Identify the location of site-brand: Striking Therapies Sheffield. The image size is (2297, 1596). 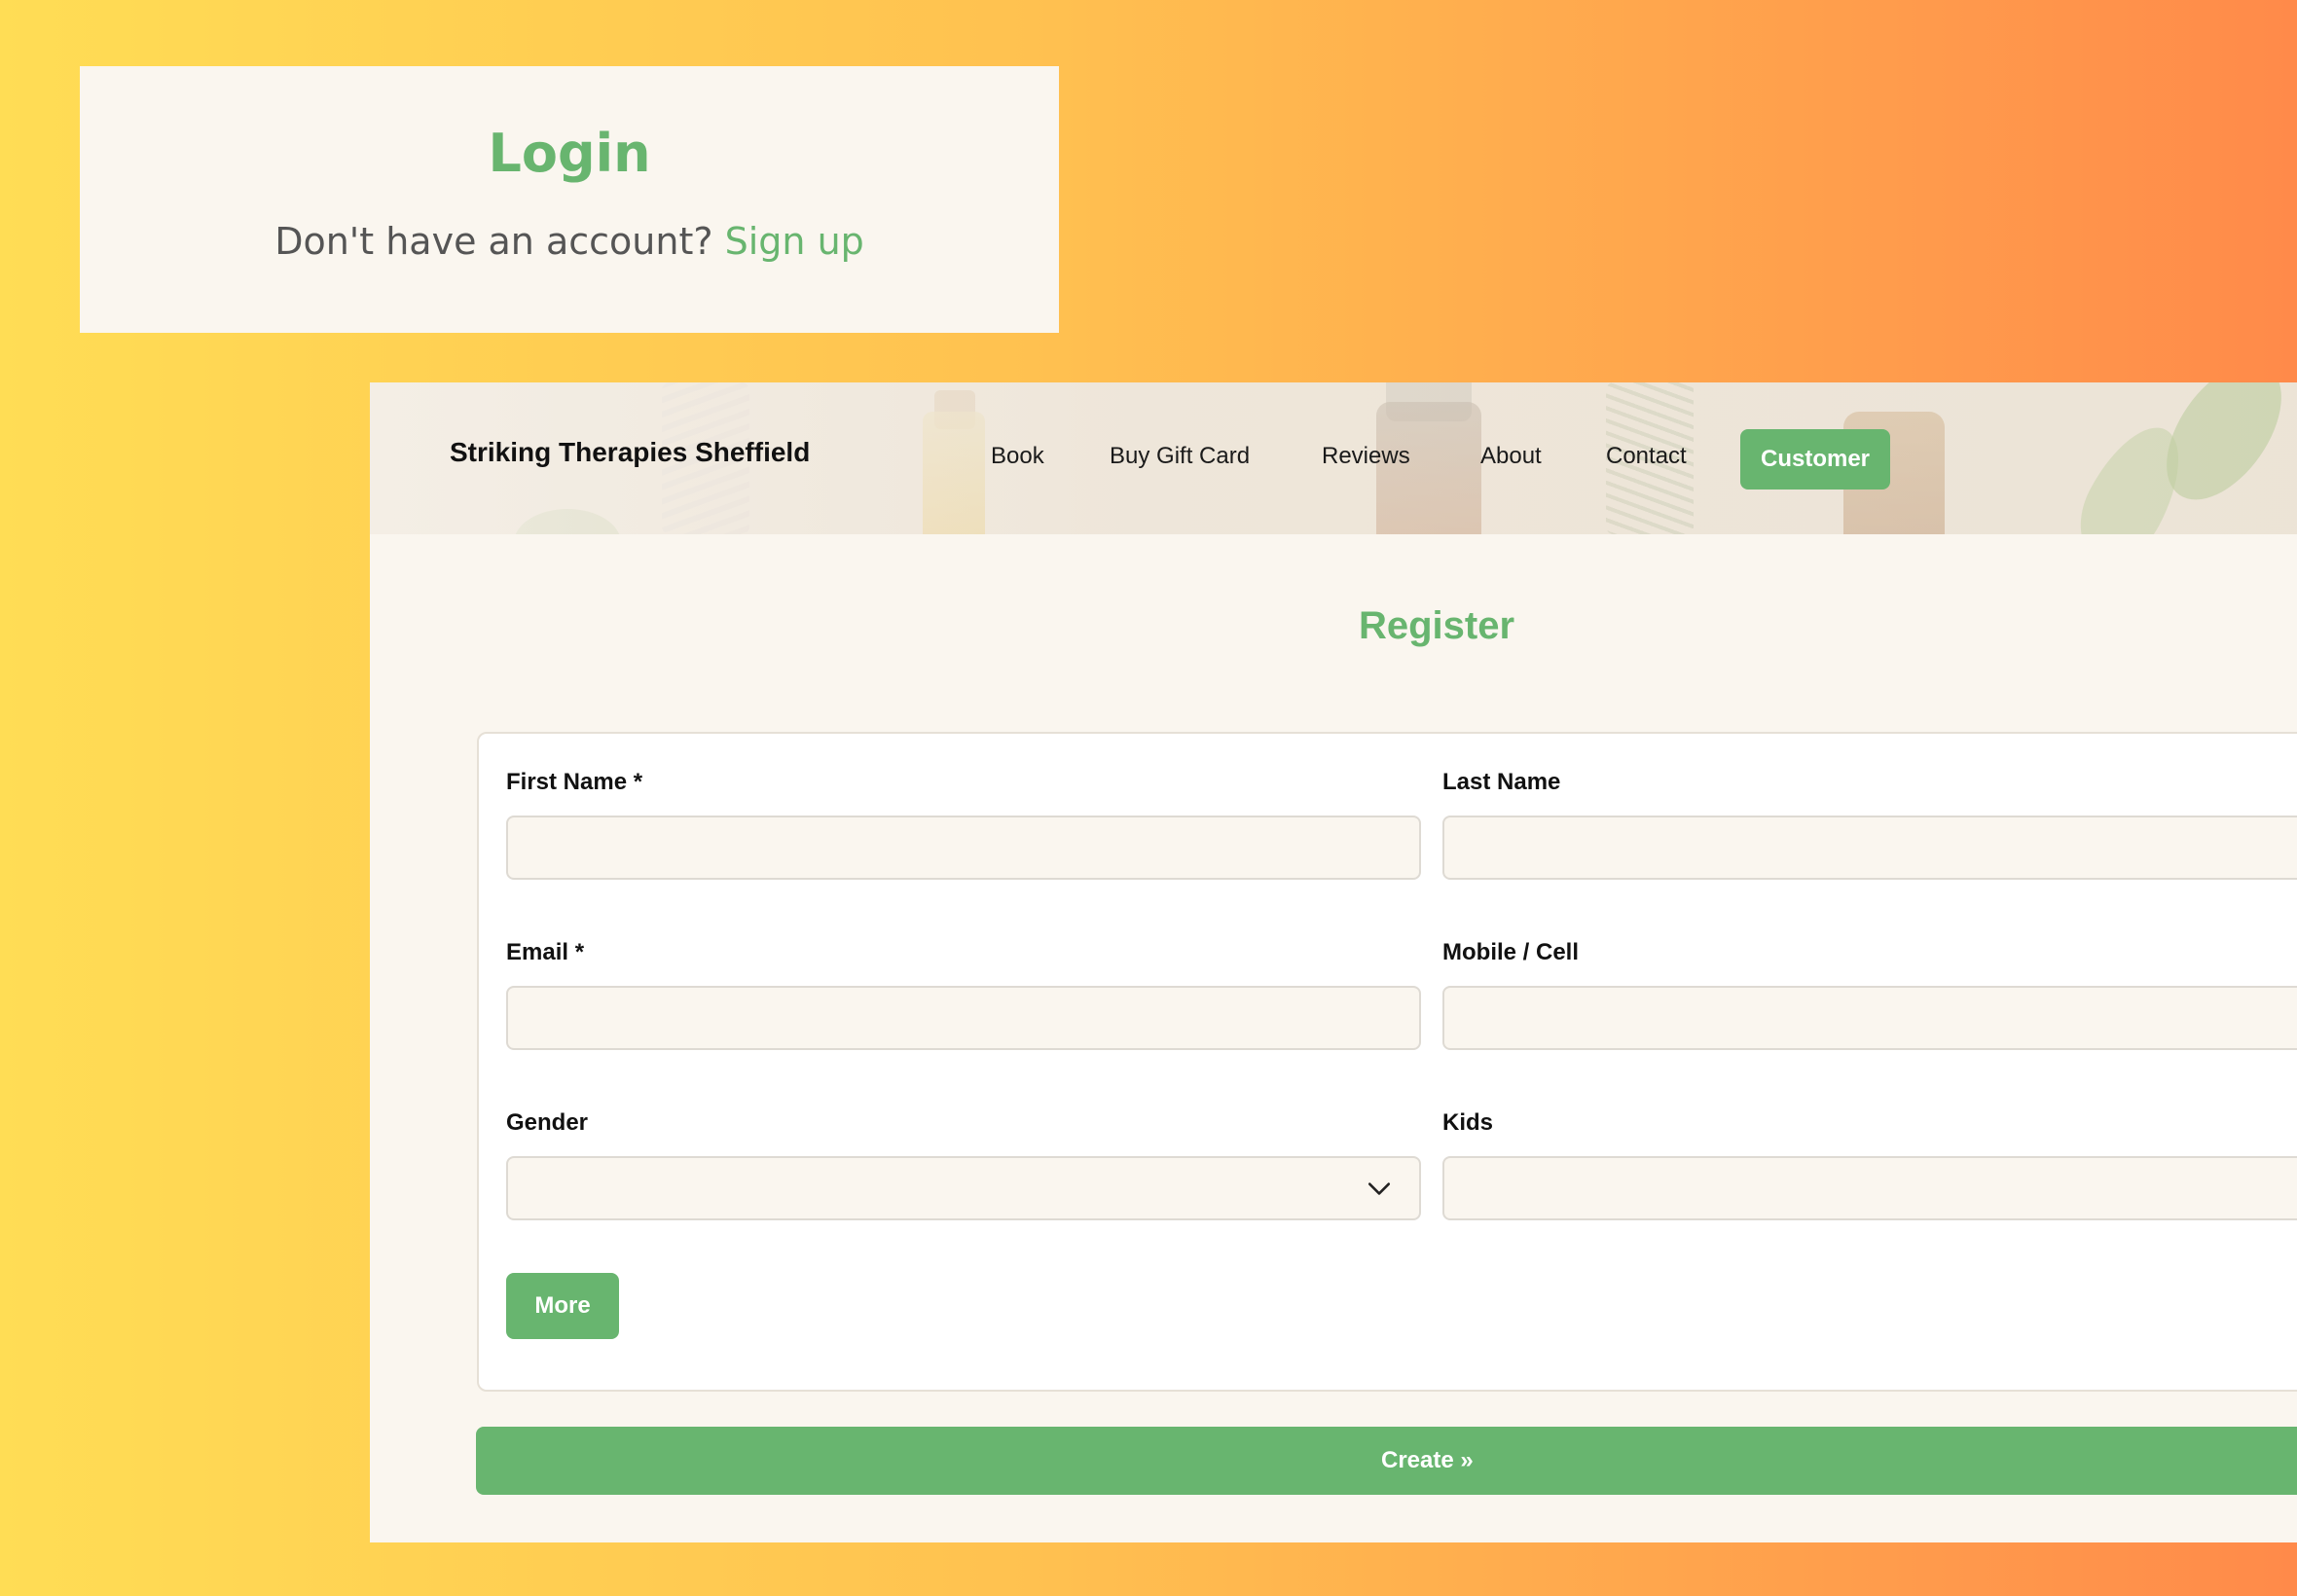
(630, 452).